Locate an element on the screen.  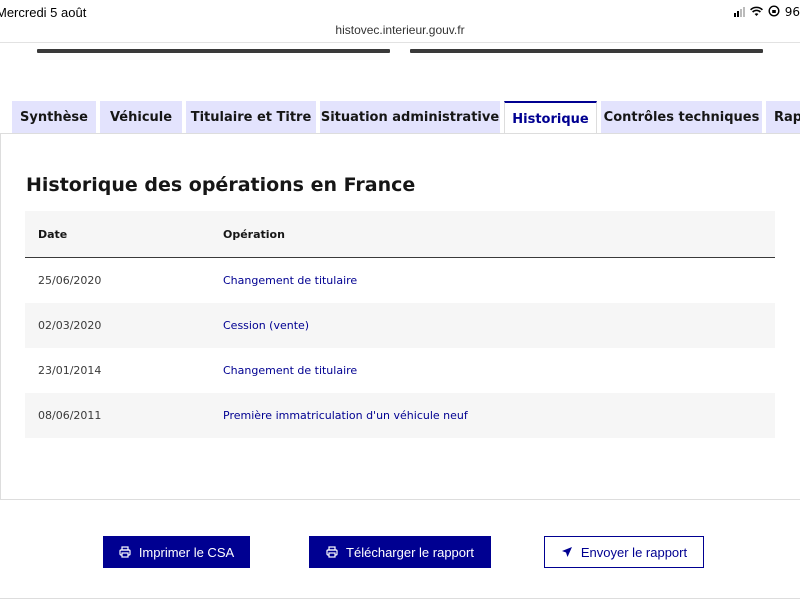
column-header-date: Date is located at coordinates (53, 234).